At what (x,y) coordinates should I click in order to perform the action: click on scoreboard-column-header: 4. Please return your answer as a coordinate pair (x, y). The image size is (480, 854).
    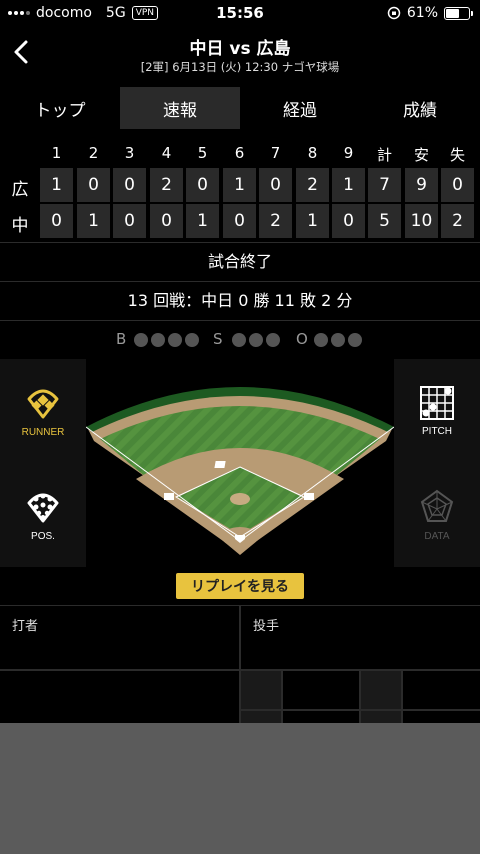
    Looking at the image, I should click on (166, 153).